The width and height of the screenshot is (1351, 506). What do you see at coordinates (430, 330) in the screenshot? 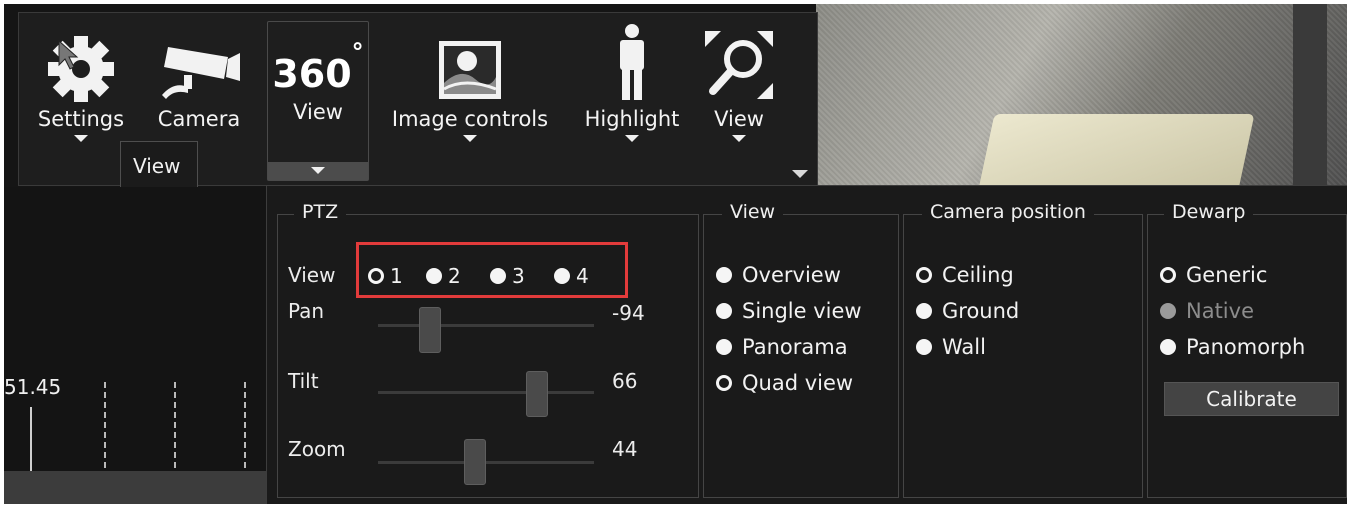
I see `pan-slider-thumb` at bounding box center [430, 330].